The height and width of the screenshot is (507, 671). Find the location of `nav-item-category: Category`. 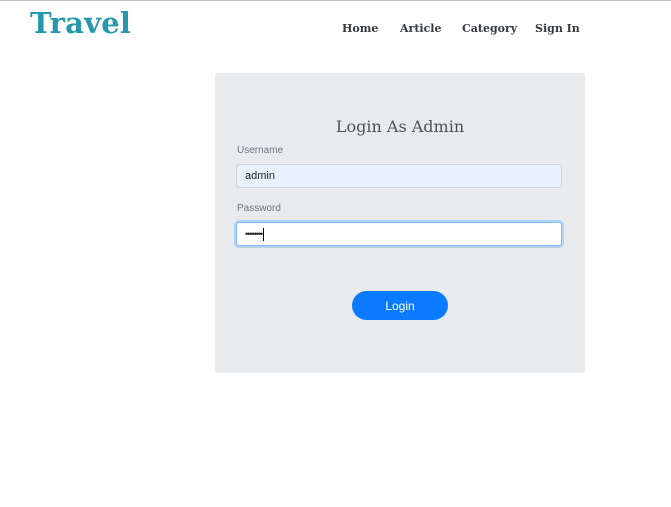

nav-item-category: Category is located at coordinates (489, 28).